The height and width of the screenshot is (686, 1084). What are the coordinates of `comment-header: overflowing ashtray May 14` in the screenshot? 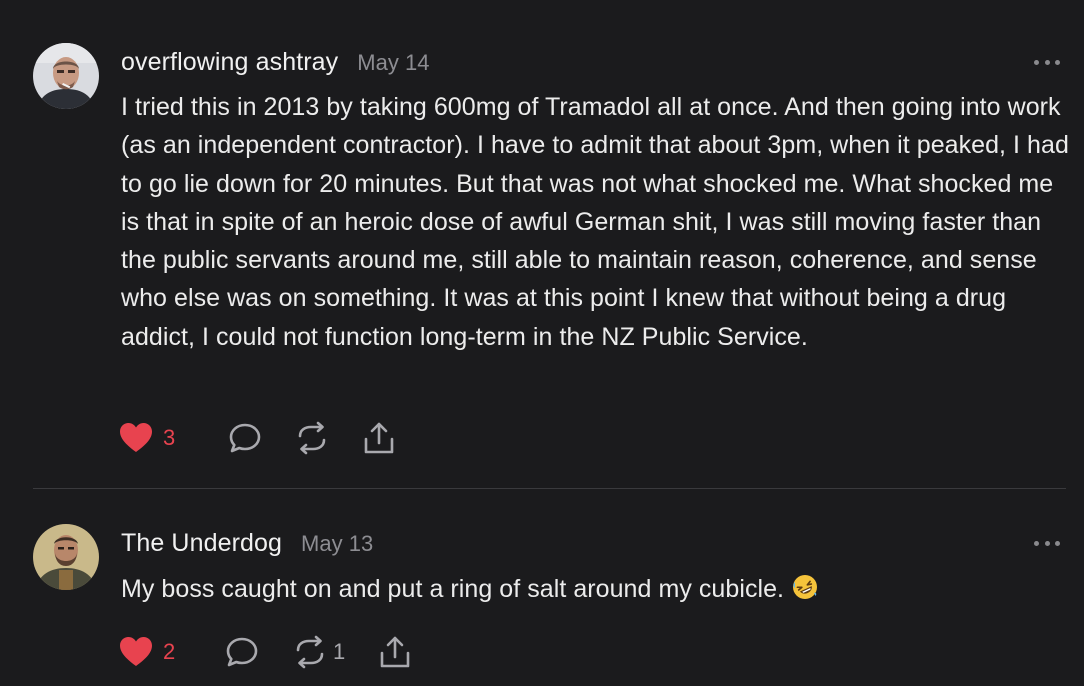 It's located at (275, 62).